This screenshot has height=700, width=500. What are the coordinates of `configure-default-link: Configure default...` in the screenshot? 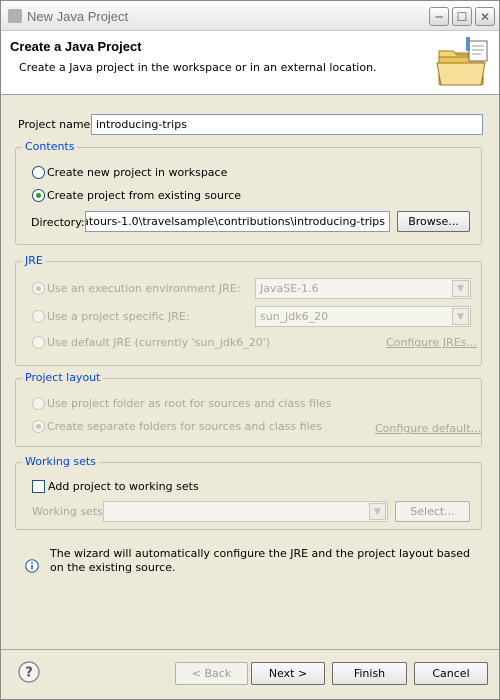 It's located at (428, 428).